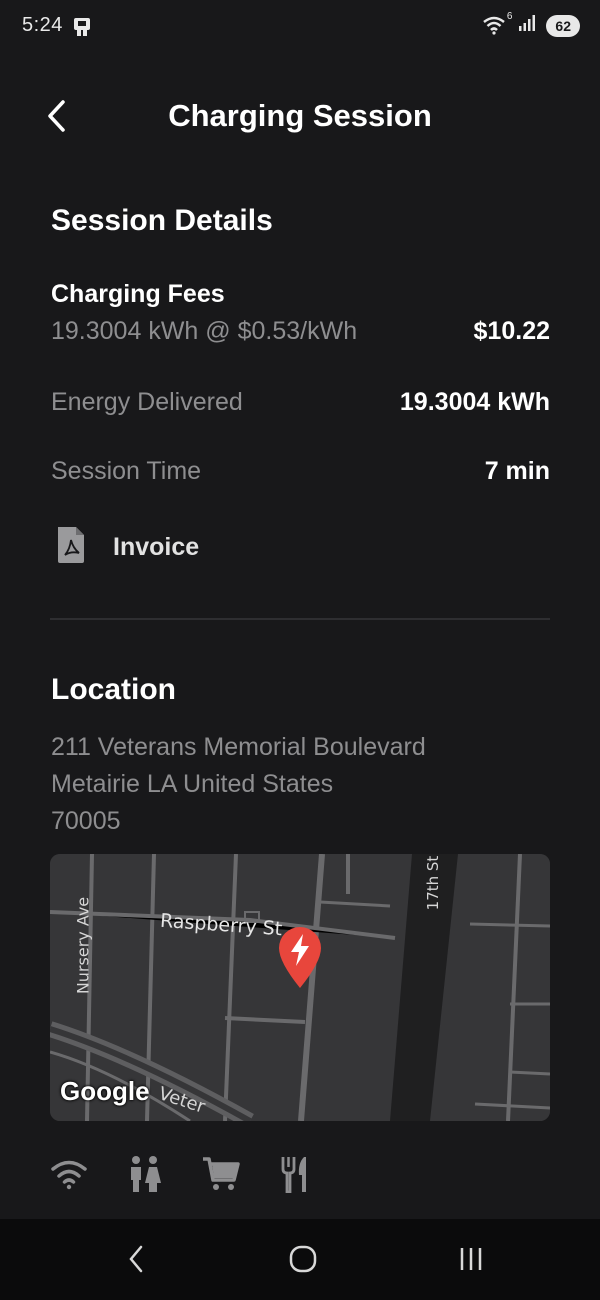 Image resolution: width=600 pixels, height=1300 pixels. What do you see at coordinates (162, 220) in the screenshot?
I see `session-details-heading: Session Details` at bounding box center [162, 220].